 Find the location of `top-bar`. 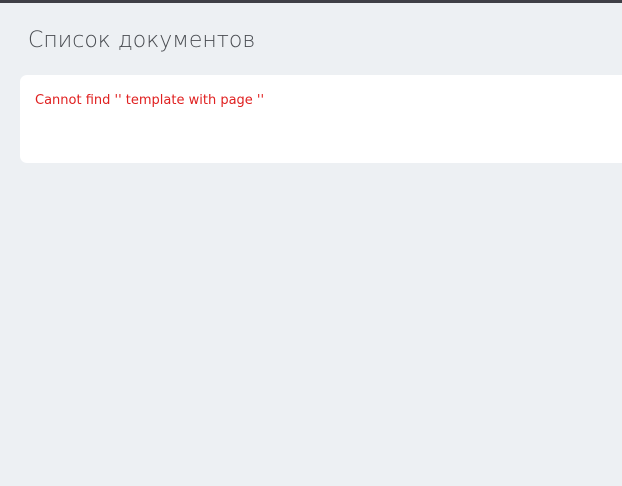

top-bar is located at coordinates (311, 1).